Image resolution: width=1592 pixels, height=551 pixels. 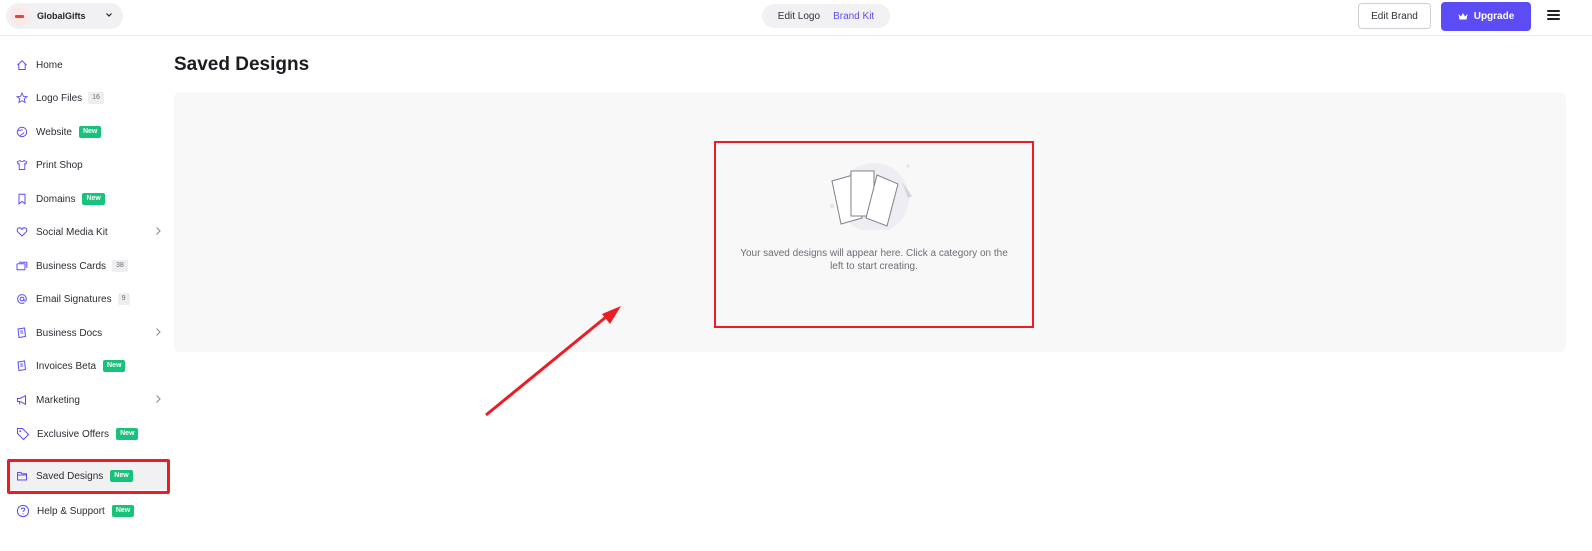 What do you see at coordinates (242, 64) in the screenshot?
I see `page-title: Saved Designs` at bounding box center [242, 64].